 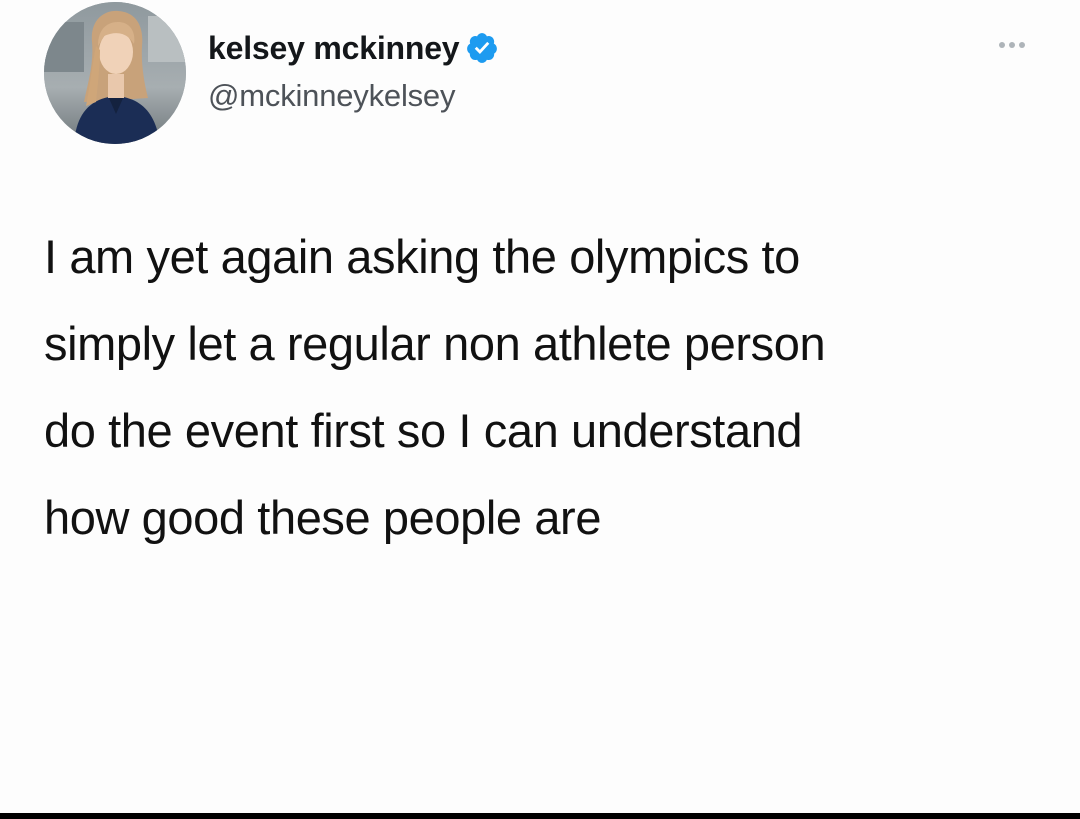 I want to click on tweet-text-line: I am yet again asking the olympics to, so click(x=422, y=256).